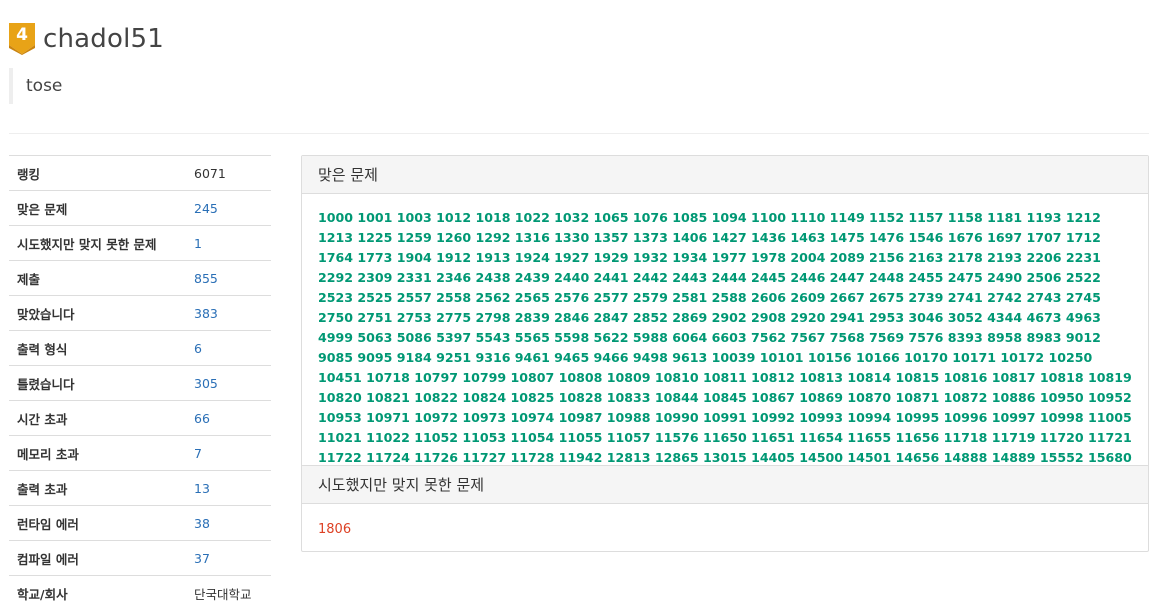 This screenshot has width=1166, height=611. Describe the element at coordinates (918, 438) in the screenshot. I see `problem-link: 11656` at that location.